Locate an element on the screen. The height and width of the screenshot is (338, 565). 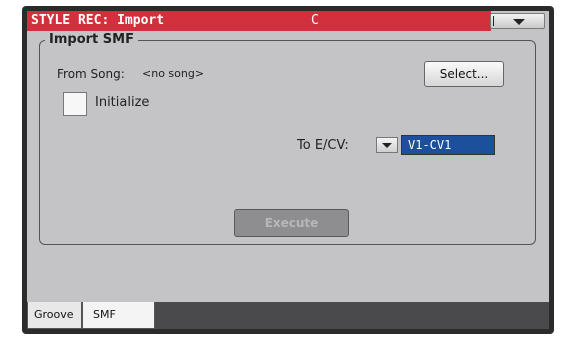
from-song-label: From Song: is located at coordinates (91, 74).